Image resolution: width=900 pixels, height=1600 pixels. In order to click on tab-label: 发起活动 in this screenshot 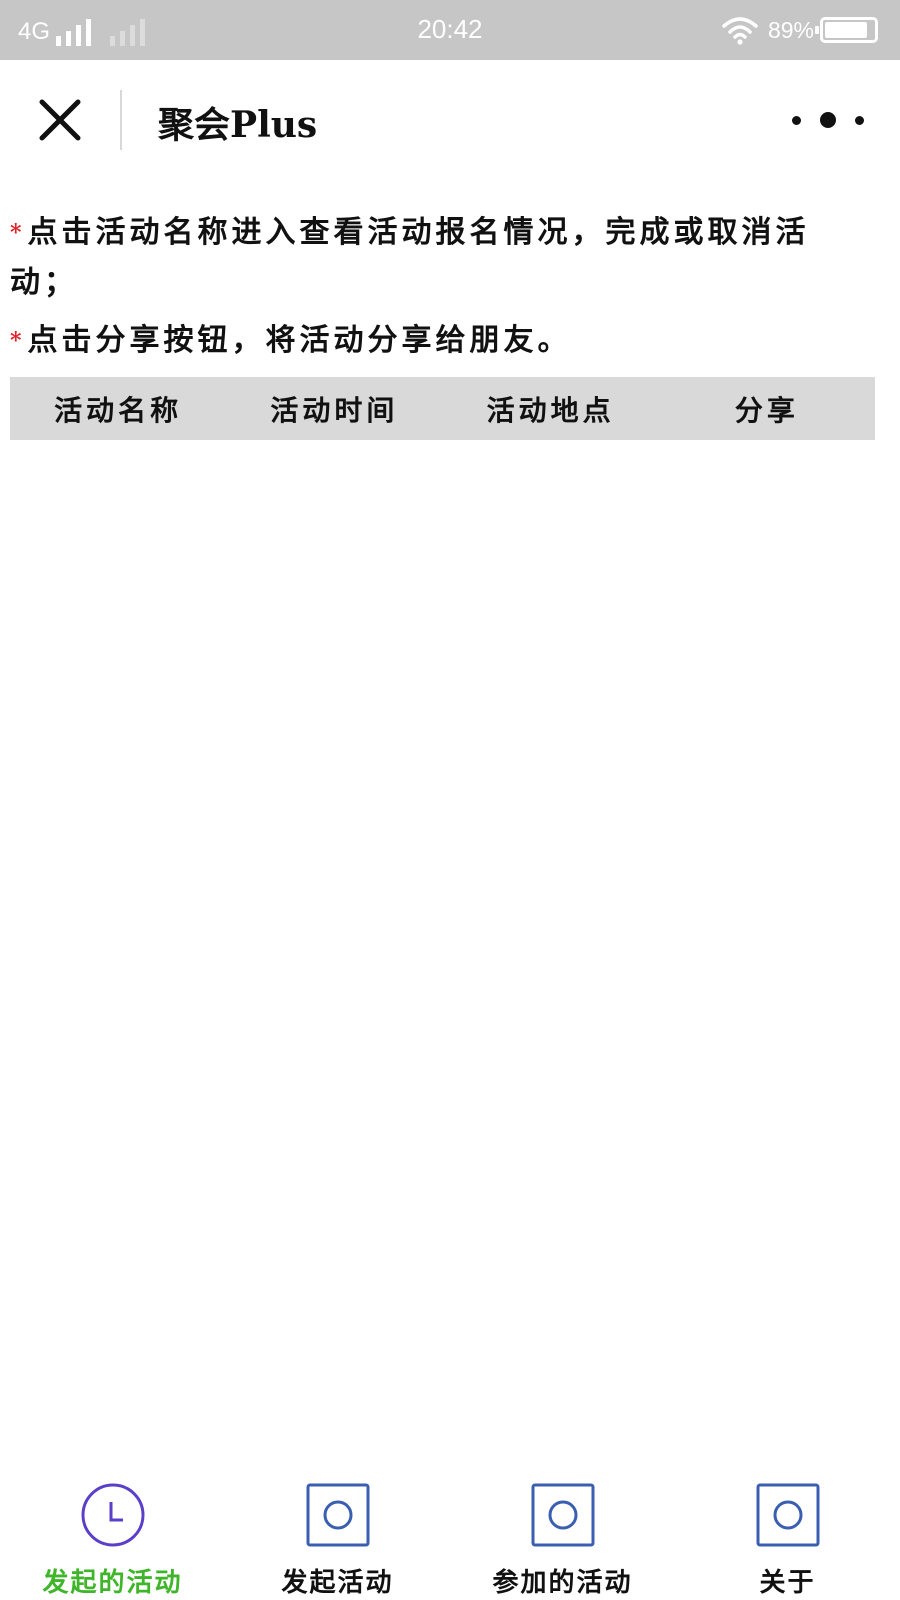, I will do `click(337, 1583)`.